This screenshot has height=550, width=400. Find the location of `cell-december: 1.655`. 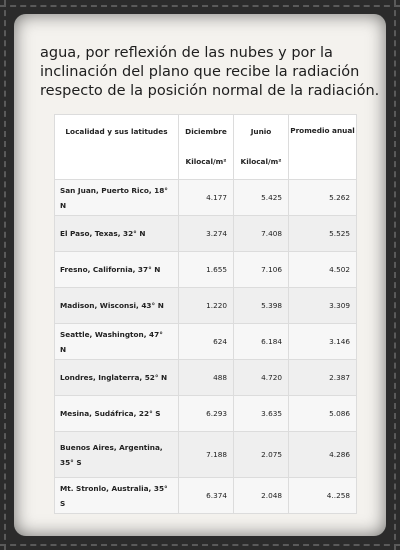

cell-december: 1.655 is located at coordinates (206, 269).